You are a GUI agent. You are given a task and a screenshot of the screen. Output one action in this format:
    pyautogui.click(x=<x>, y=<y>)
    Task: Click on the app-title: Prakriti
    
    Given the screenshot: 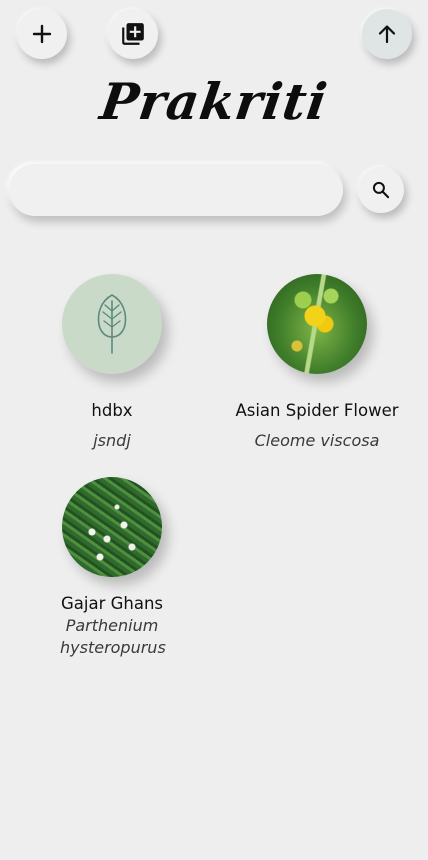 What is the action you would take?
    pyautogui.click(x=214, y=101)
    